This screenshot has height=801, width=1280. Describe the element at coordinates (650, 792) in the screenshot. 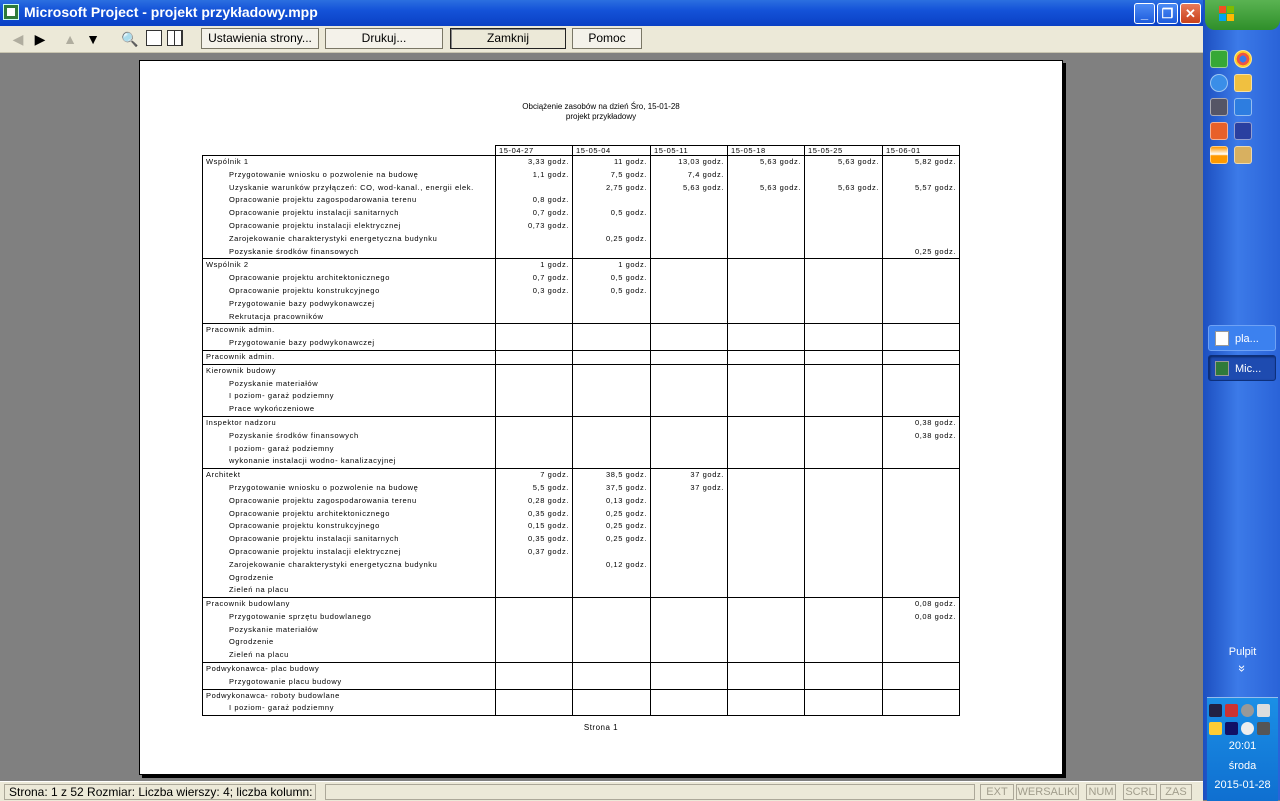

I see `status-message-panel` at that location.